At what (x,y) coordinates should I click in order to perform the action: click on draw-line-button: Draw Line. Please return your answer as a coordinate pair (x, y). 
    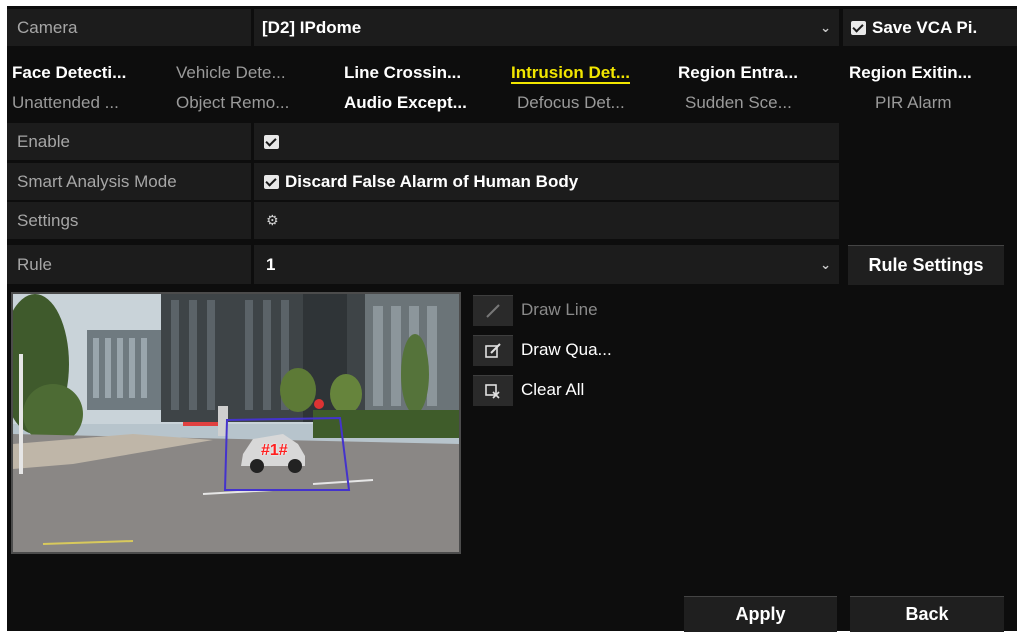
    Looking at the image, I should click on (535, 310).